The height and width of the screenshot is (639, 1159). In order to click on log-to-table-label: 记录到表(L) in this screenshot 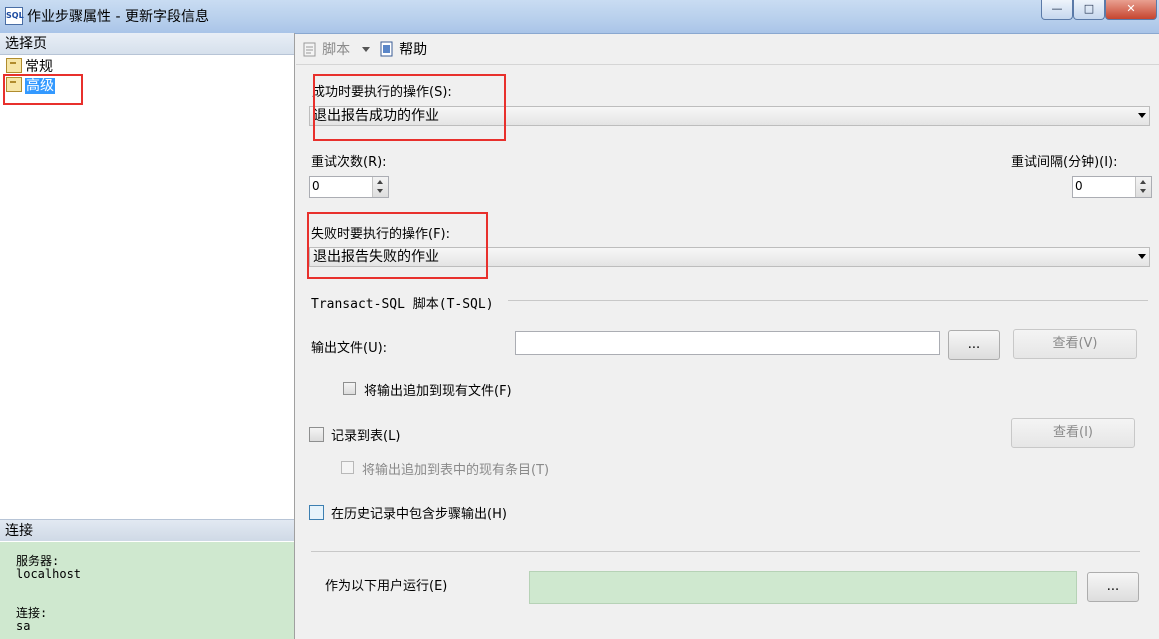, I will do `click(366, 436)`.